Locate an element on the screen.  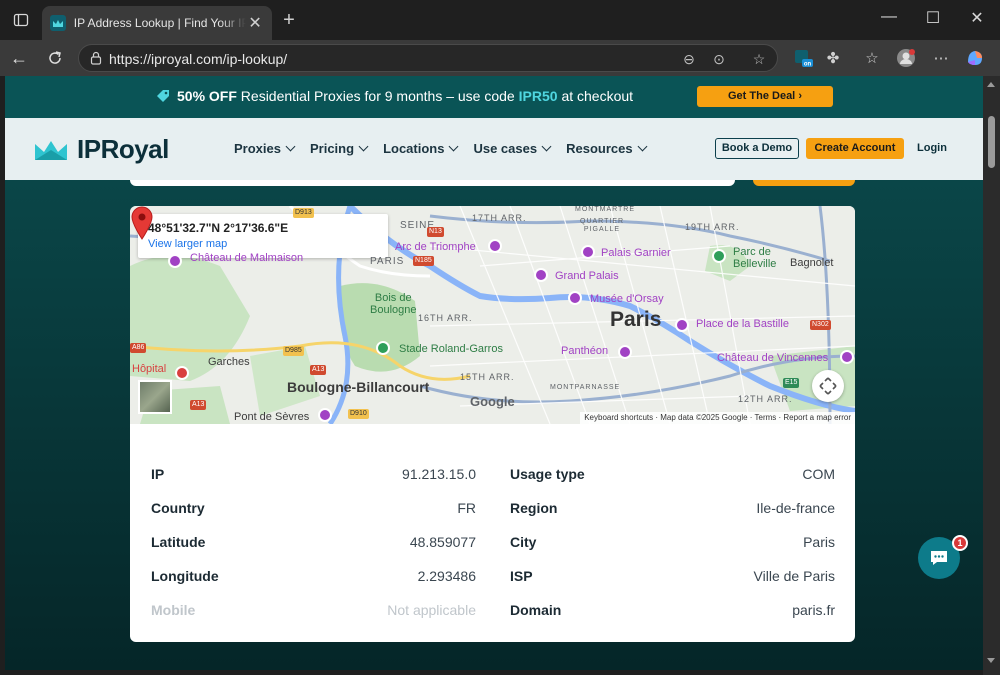
palais-garnier-label: Palais Garnier is located at coordinates (636, 253).